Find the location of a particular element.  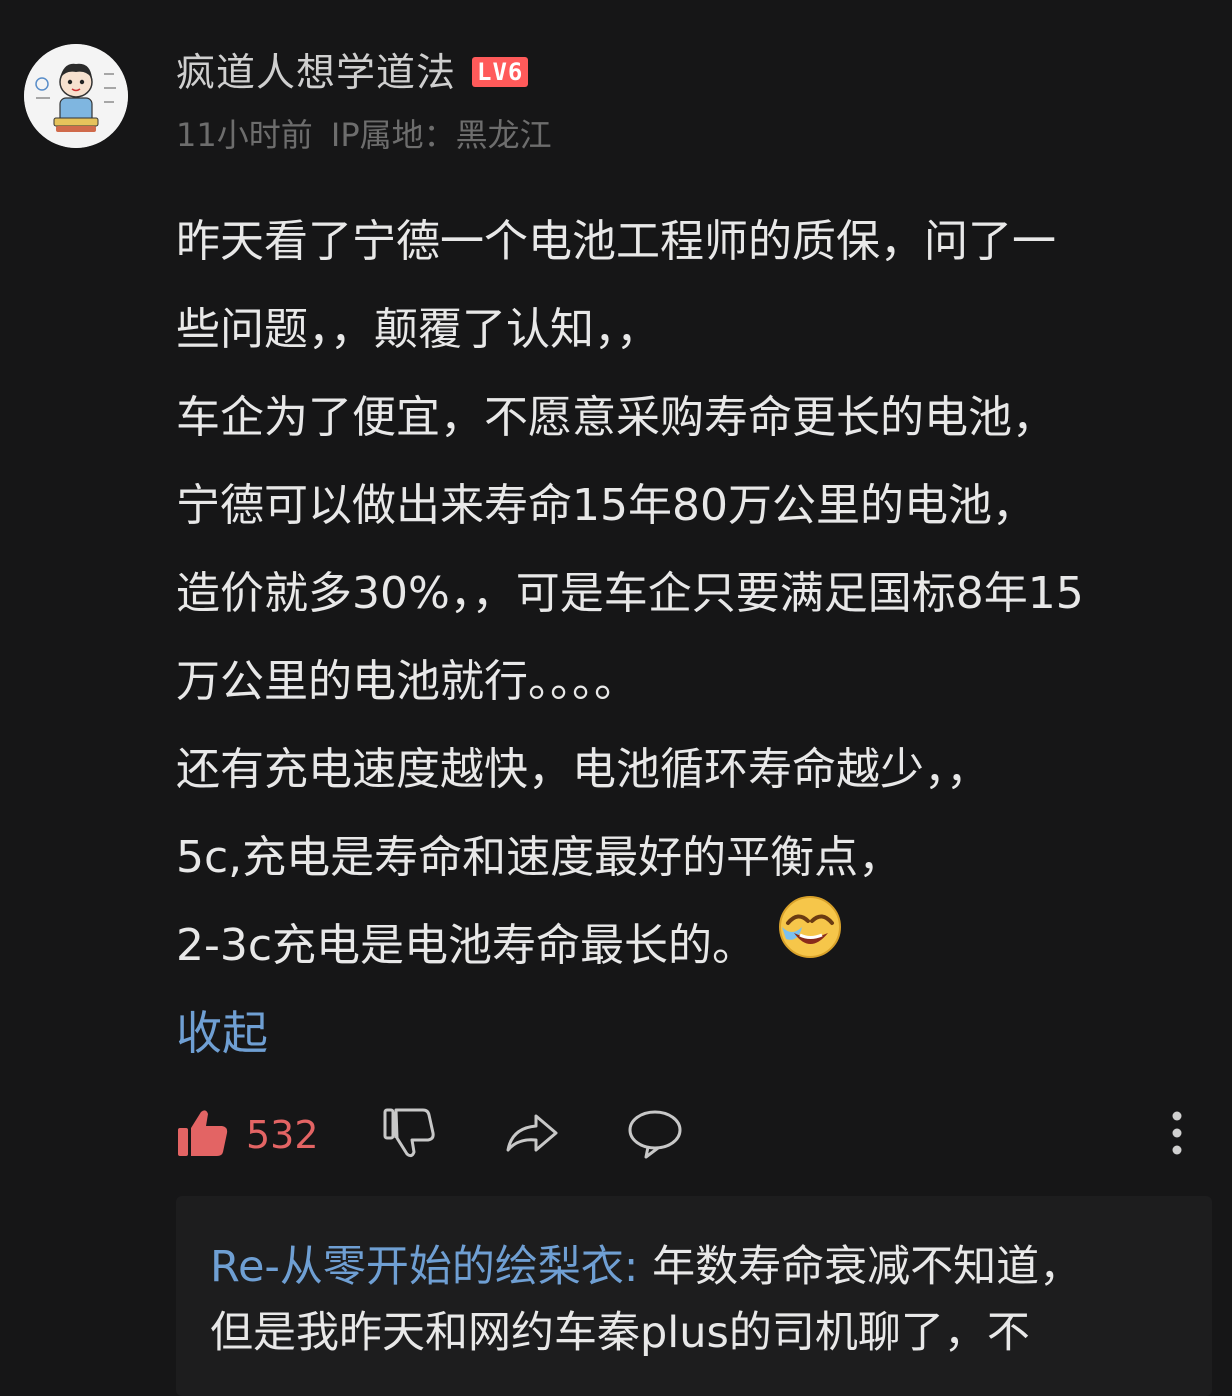

comment-line: 些问题，，颠覆了认知，， is located at coordinates (418, 329).